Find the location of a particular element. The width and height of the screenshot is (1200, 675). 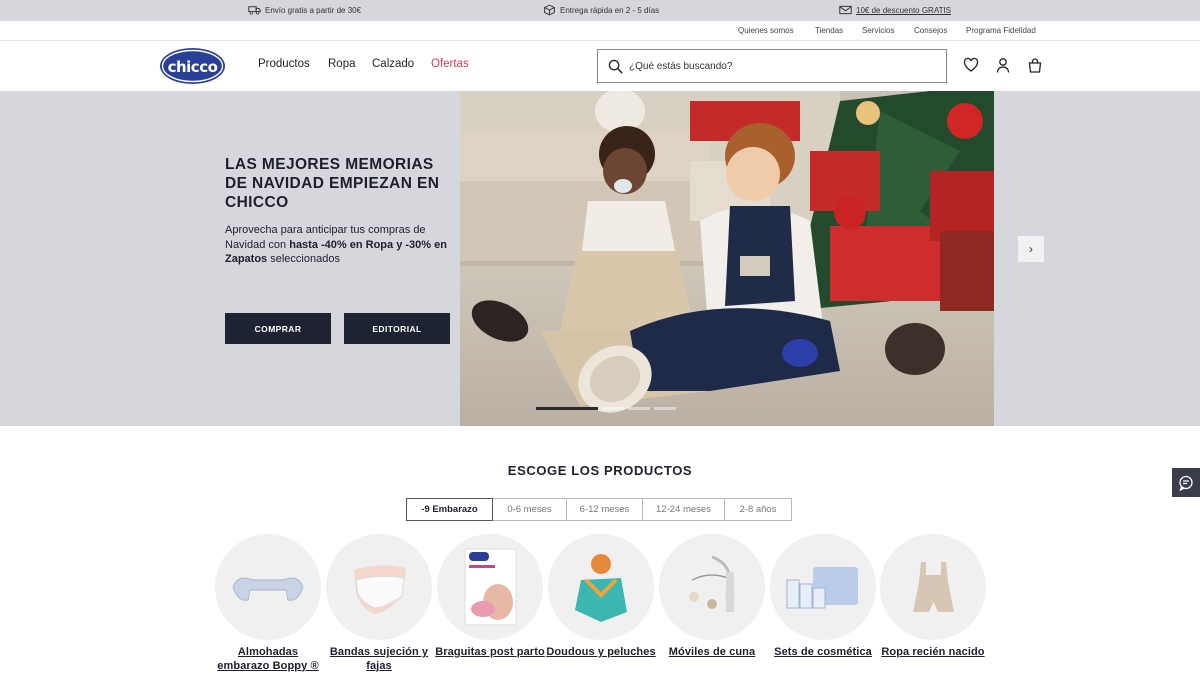

box-icon is located at coordinates (549, 10).